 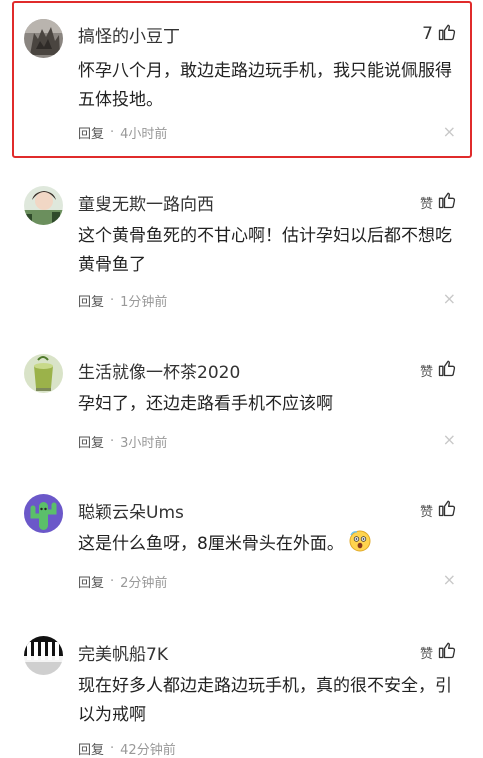 What do you see at coordinates (265, 85) in the screenshot?
I see `comment-text: 怀孕八个月，敢边走路边玩手机，我只能说佩服得五体投地。` at bounding box center [265, 85].